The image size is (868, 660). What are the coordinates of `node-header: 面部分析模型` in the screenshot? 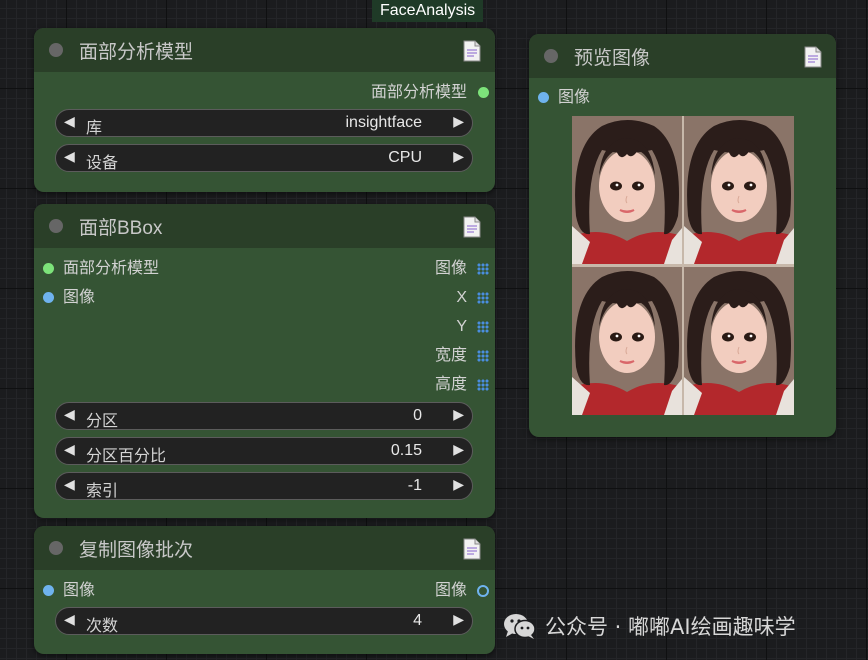 It's located at (264, 50).